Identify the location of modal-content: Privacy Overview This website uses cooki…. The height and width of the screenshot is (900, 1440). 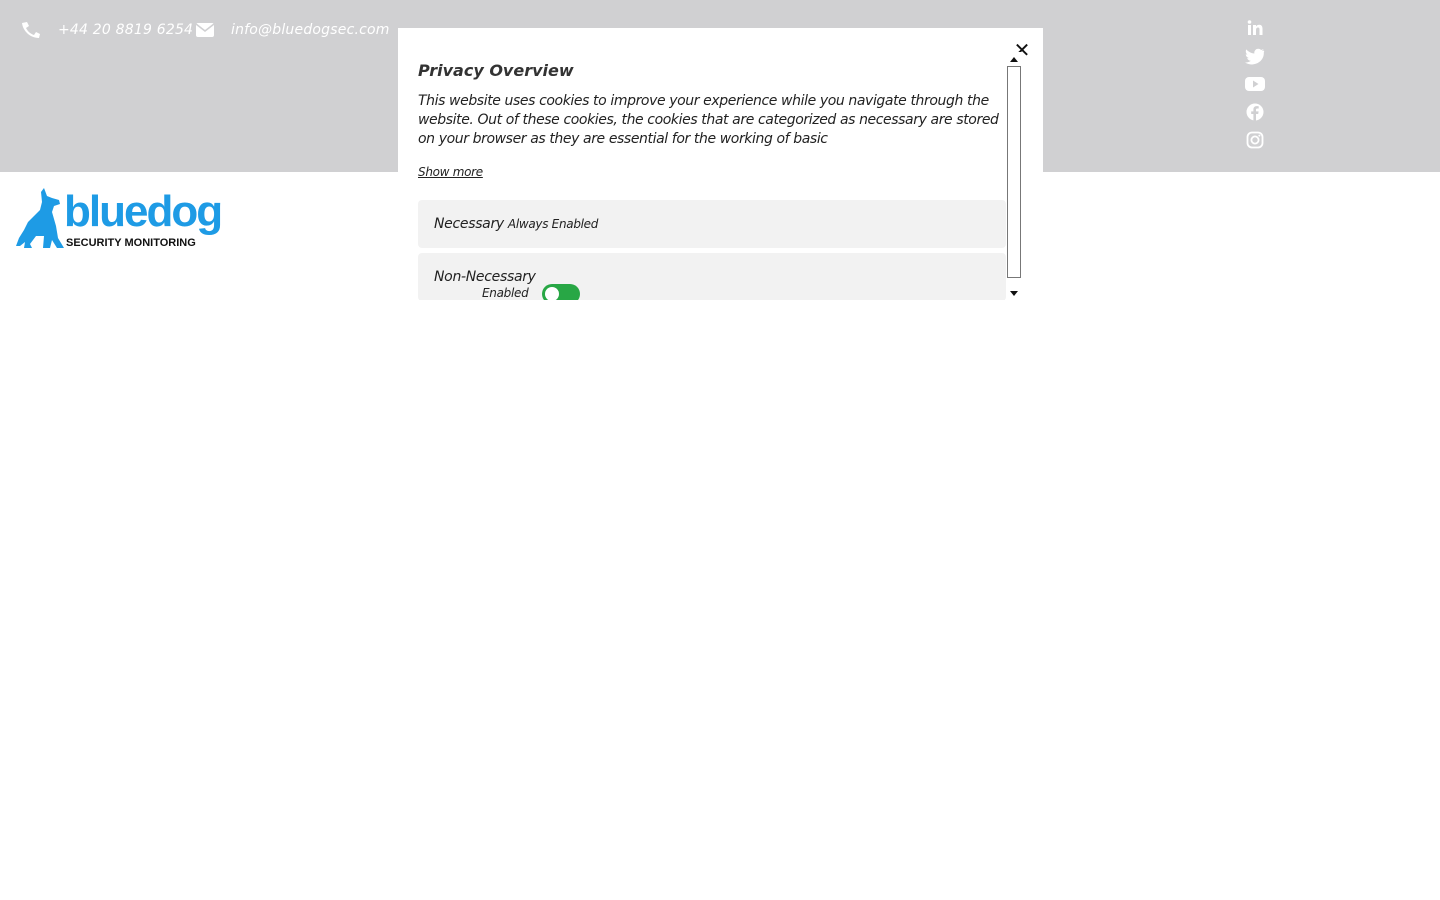
(712, 164).